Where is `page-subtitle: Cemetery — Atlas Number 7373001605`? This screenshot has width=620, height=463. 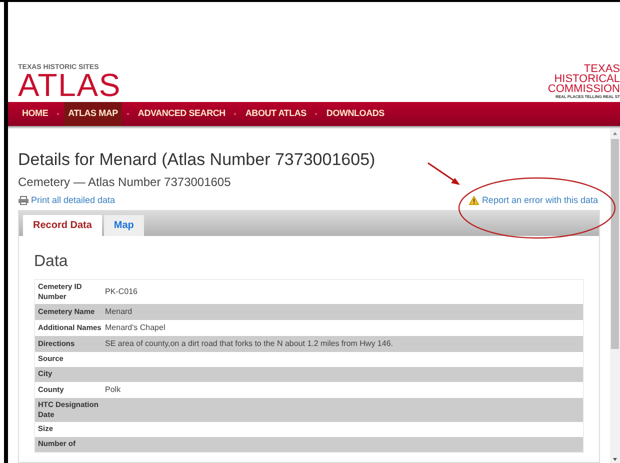
page-subtitle: Cemetery — Atlas Number 7373001605 is located at coordinates (124, 182).